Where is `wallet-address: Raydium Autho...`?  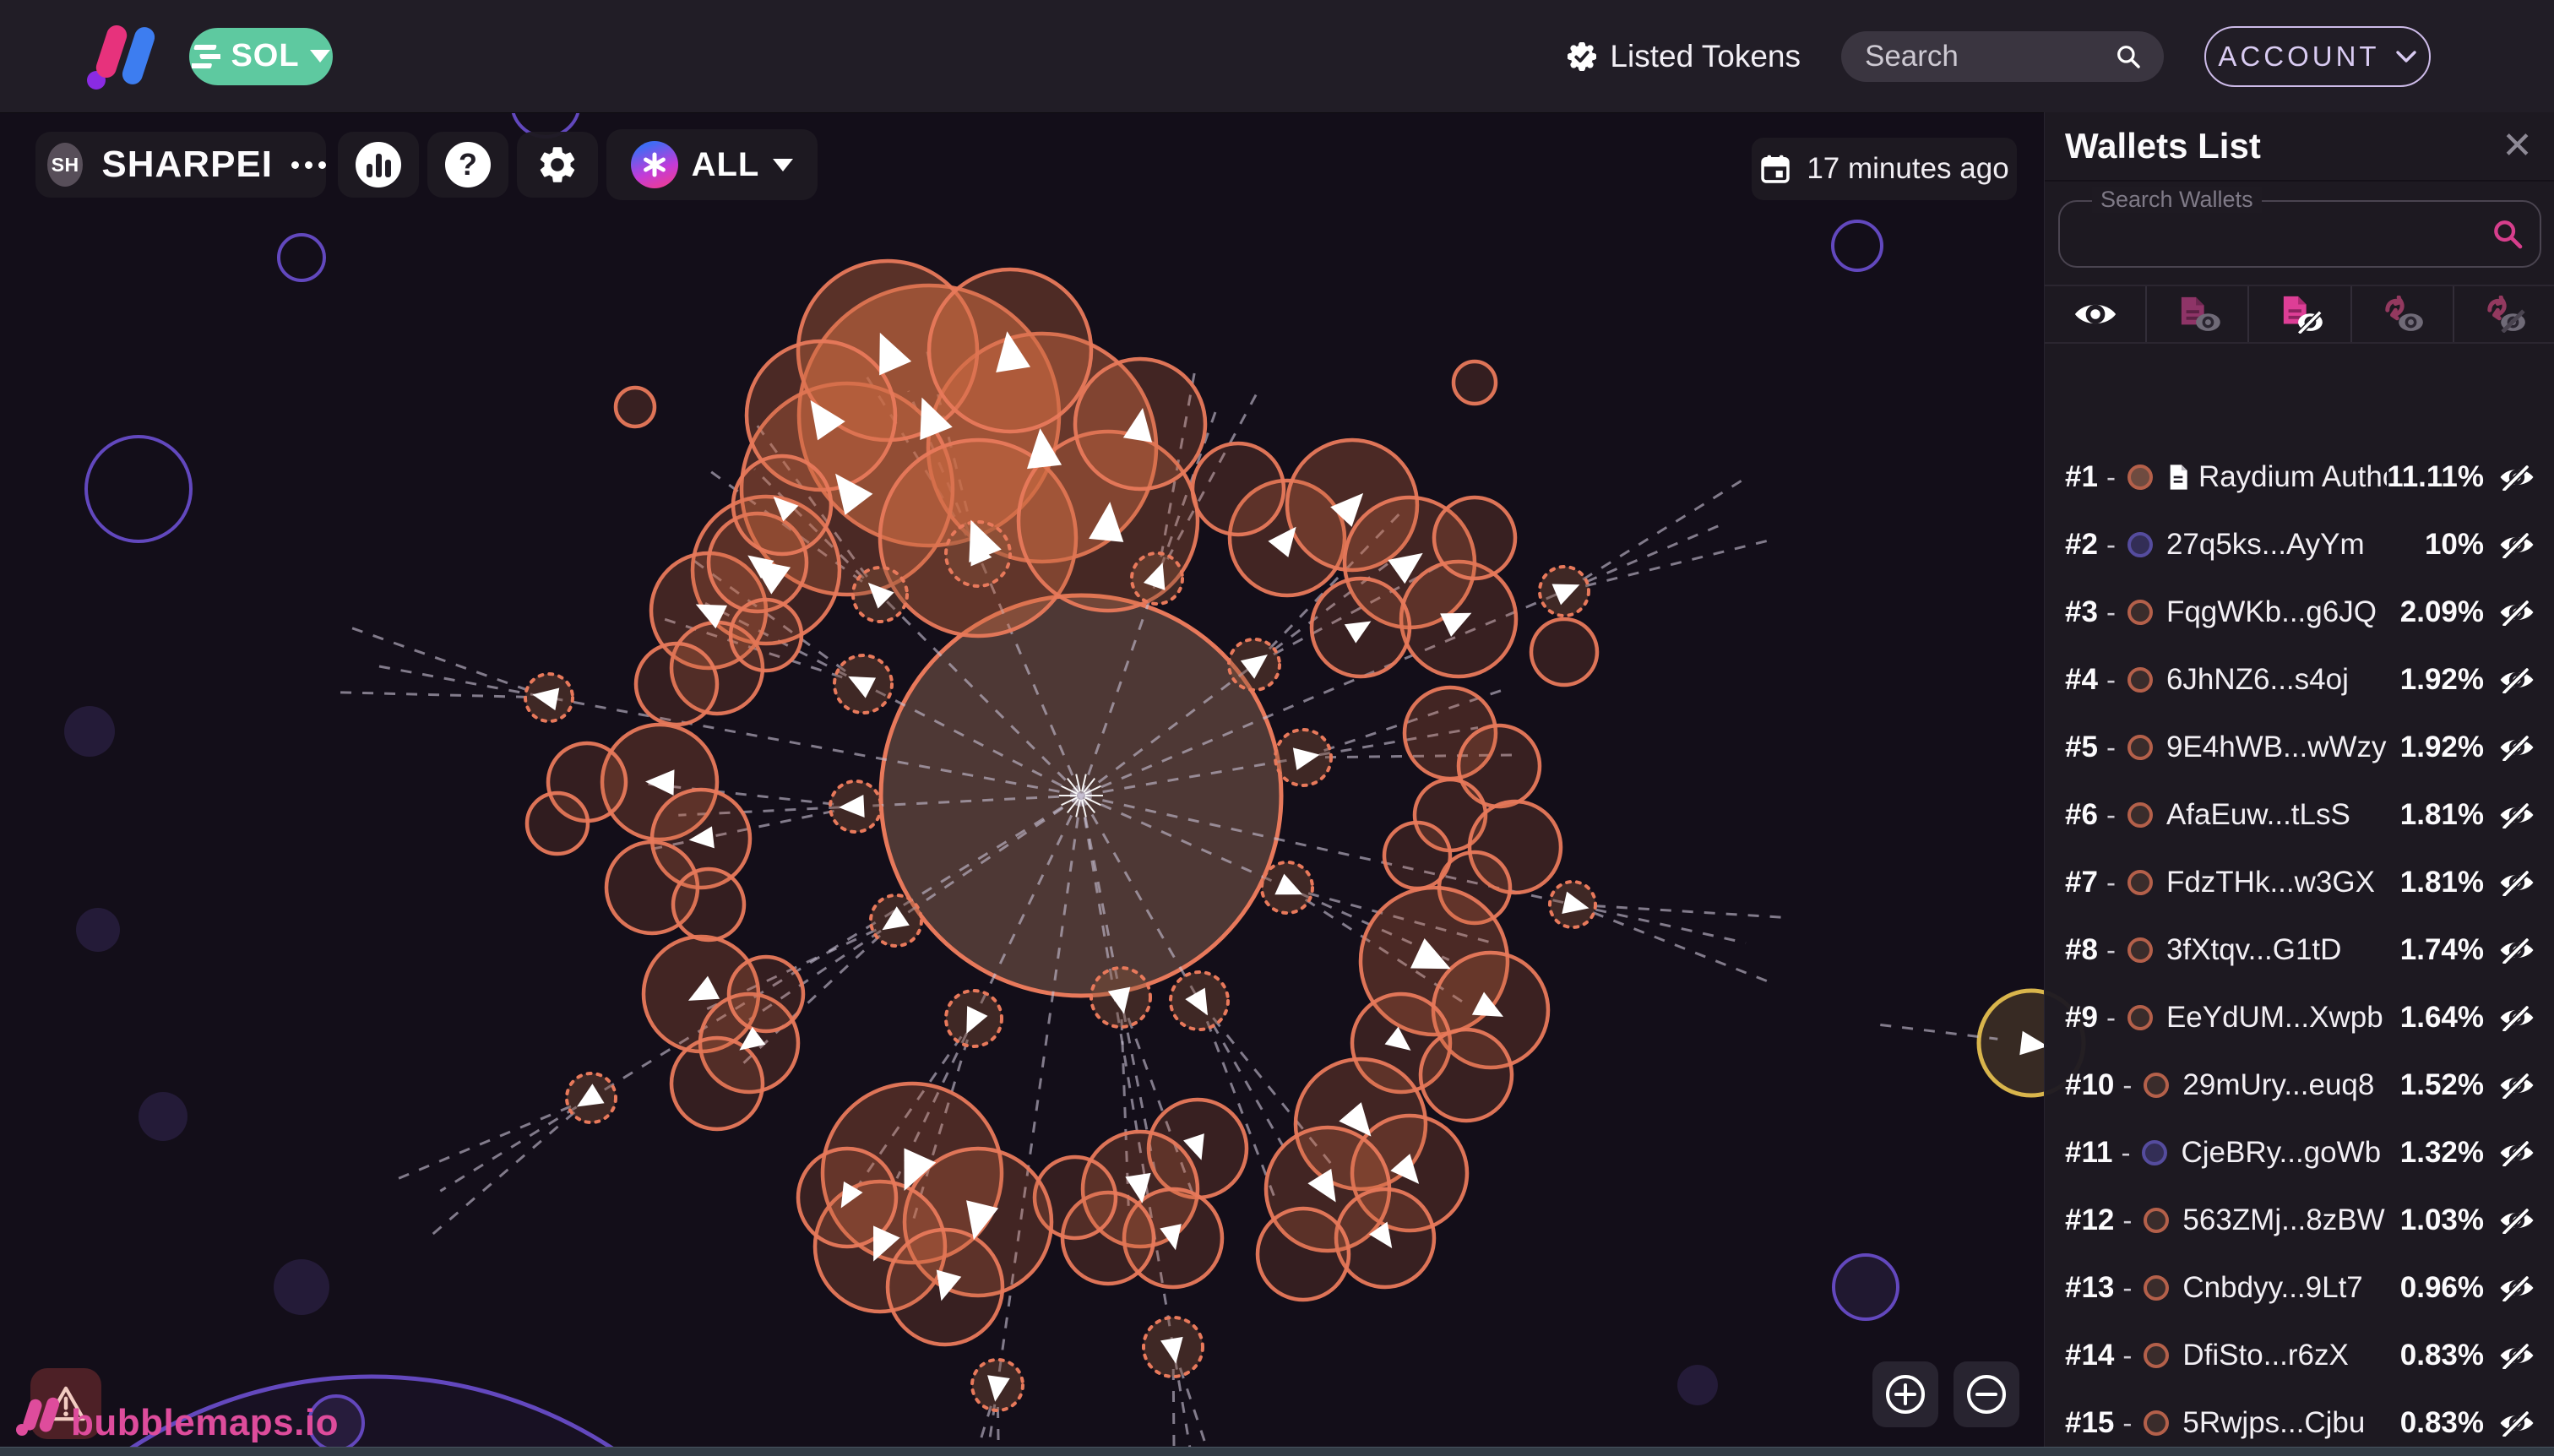
wallet-address: Raydium Autho... is located at coordinates (2292, 477).